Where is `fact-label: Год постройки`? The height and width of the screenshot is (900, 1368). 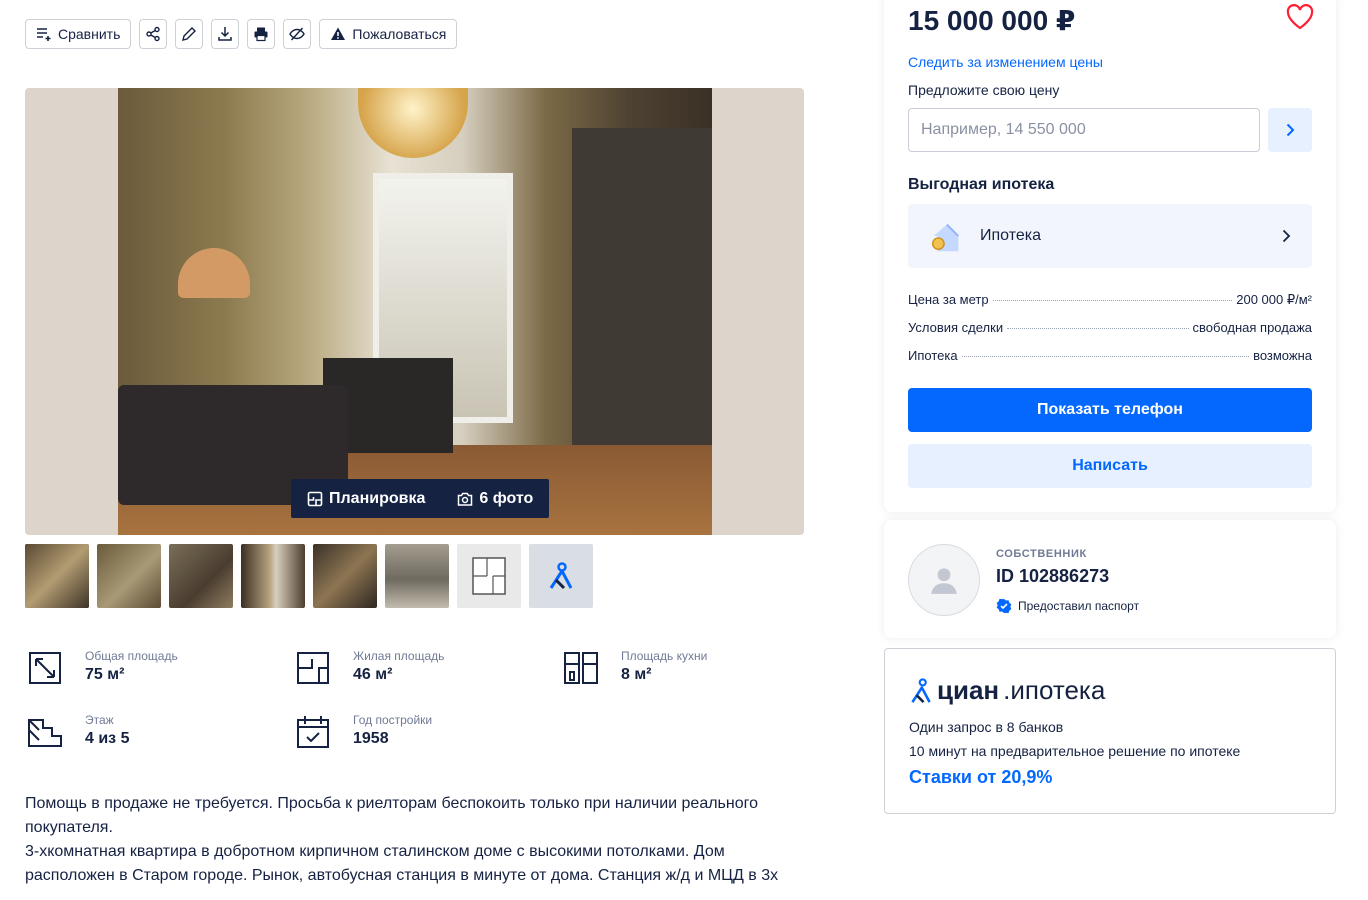 fact-label: Год постройки is located at coordinates (393, 720).